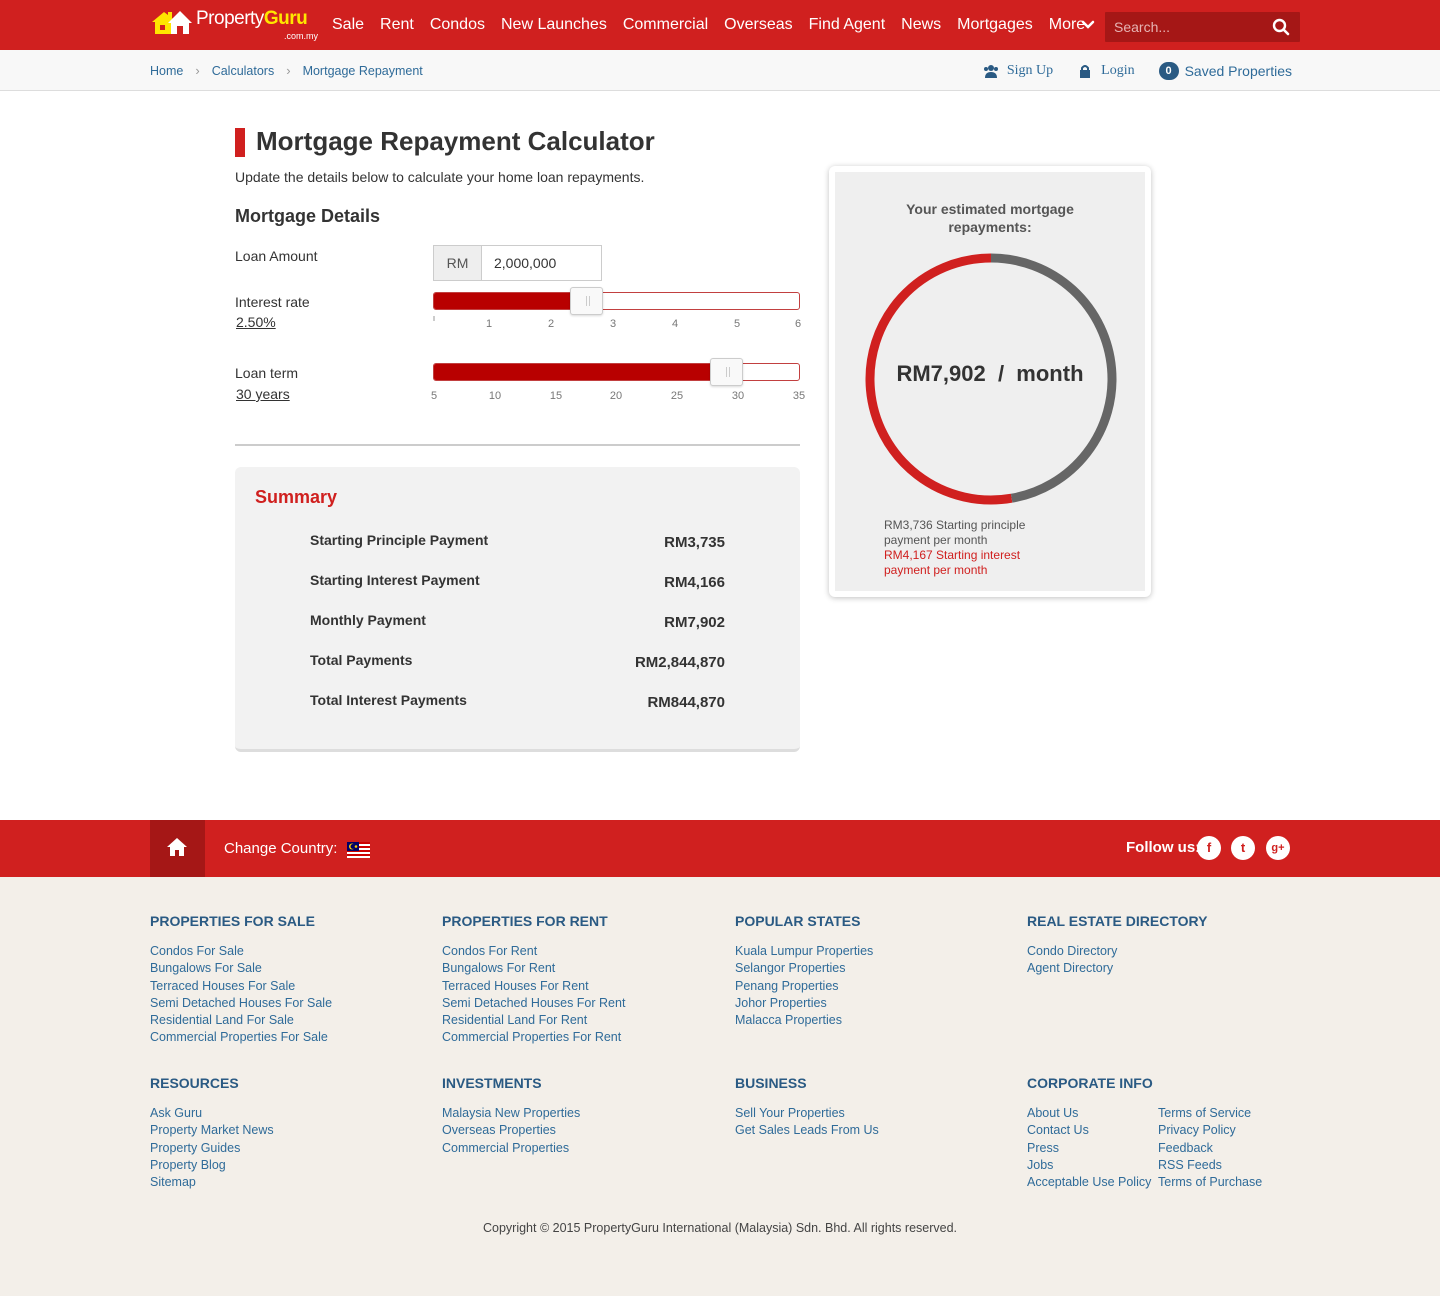 The width and height of the screenshot is (1440, 1296). I want to click on footer-link: Condos For Sale, so click(290, 951).